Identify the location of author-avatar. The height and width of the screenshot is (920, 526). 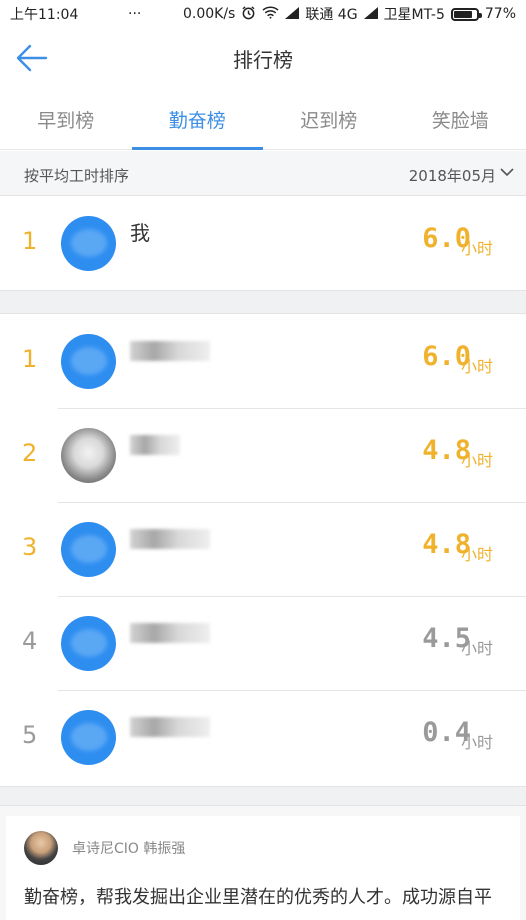
(41, 848).